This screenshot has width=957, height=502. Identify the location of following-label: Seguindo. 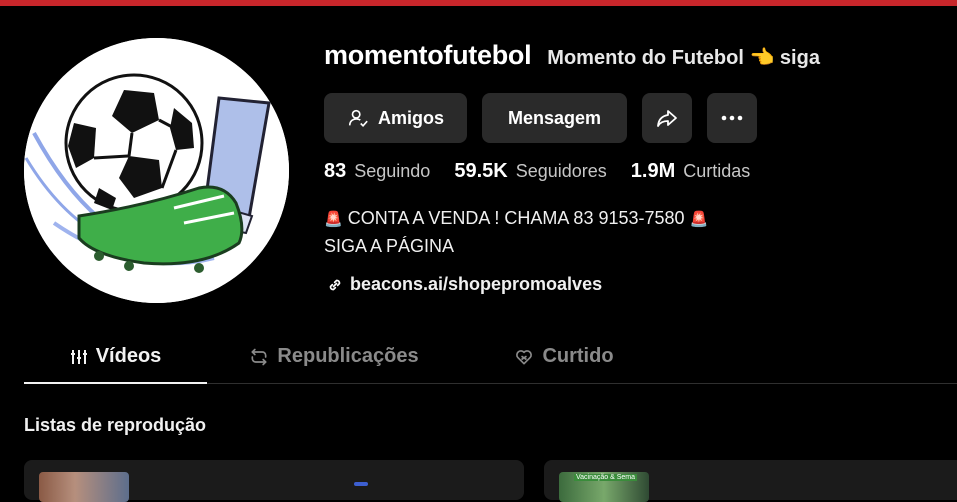
(392, 171).